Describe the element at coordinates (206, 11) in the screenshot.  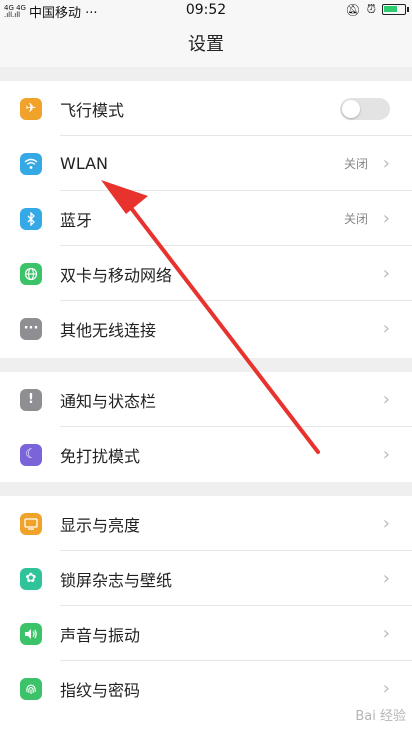
I see `status-bar: 4G 4G .ıll.ıll 中国移动 ··· 09:52 🔕︎ ⏰︎` at that location.